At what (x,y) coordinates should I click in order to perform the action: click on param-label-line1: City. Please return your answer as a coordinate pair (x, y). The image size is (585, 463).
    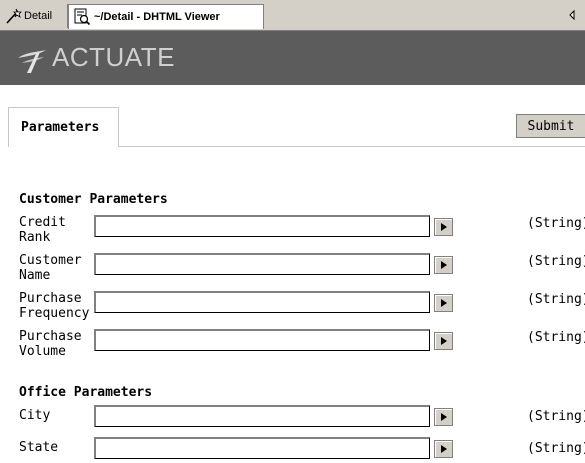
    Looking at the image, I should click on (35, 415).